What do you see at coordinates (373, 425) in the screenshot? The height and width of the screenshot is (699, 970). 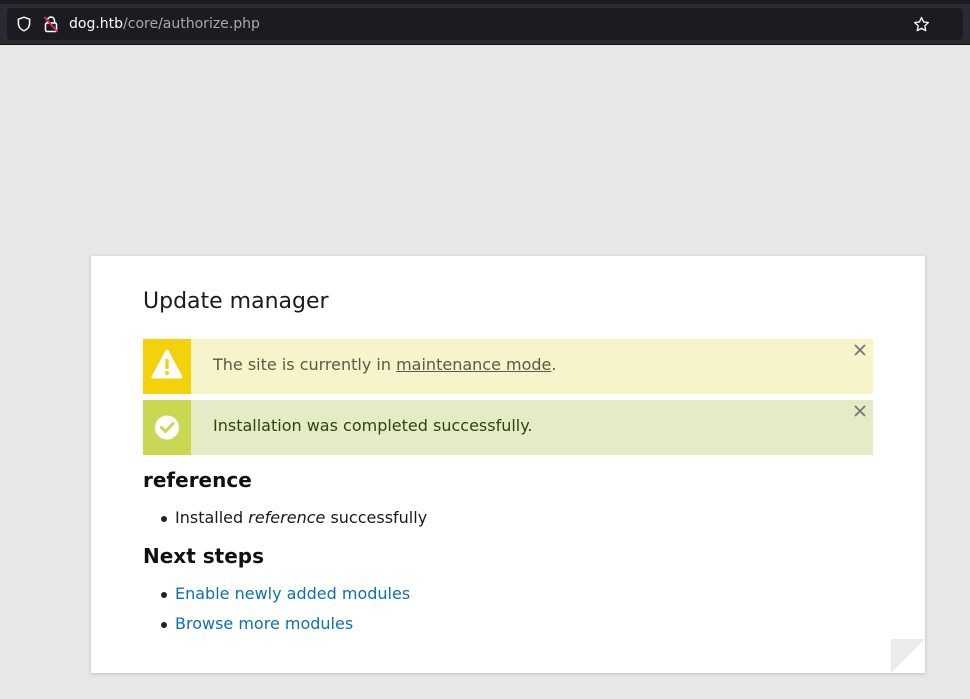 I see `status-text: Installation was completed successfully.` at bounding box center [373, 425].